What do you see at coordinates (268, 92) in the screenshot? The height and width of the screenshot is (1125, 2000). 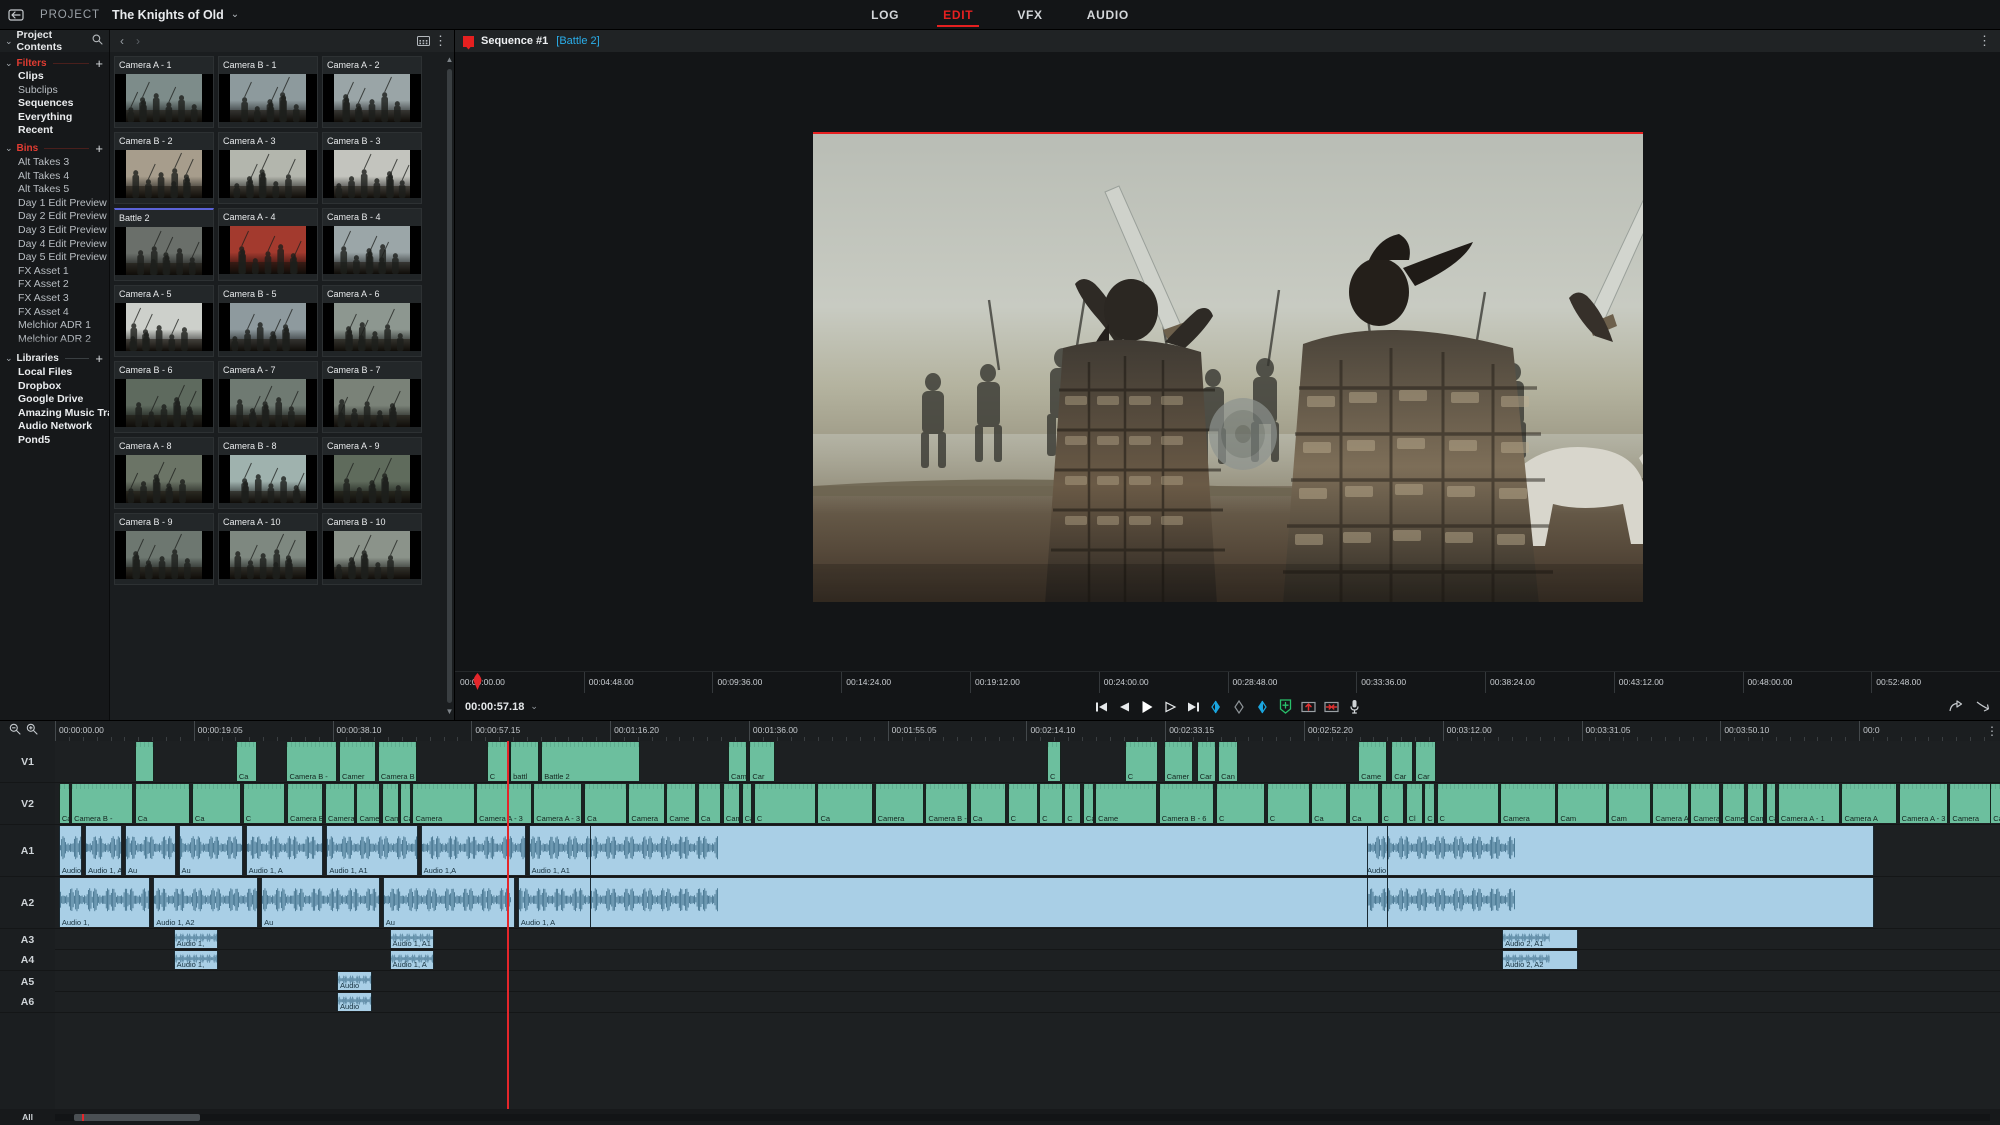 I see `clip-card: Camera B - 1` at bounding box center [268, 92].